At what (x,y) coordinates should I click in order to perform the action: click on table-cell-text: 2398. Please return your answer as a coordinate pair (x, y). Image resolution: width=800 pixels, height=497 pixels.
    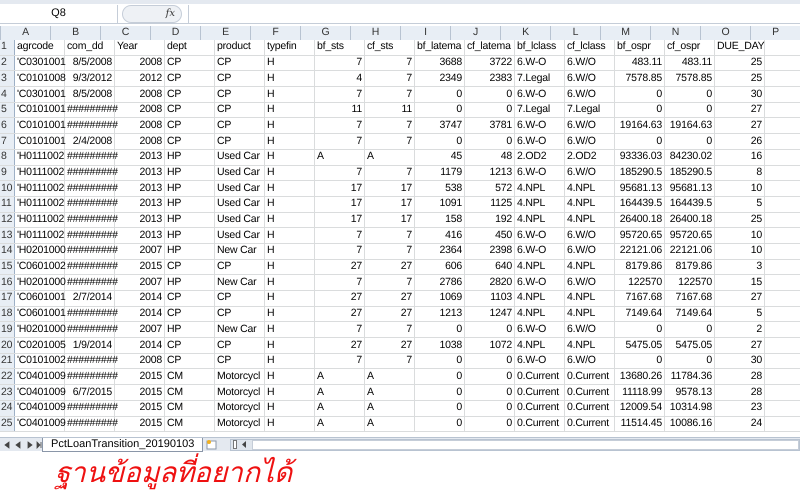
    Looking at the image, I should click on (500, 250).